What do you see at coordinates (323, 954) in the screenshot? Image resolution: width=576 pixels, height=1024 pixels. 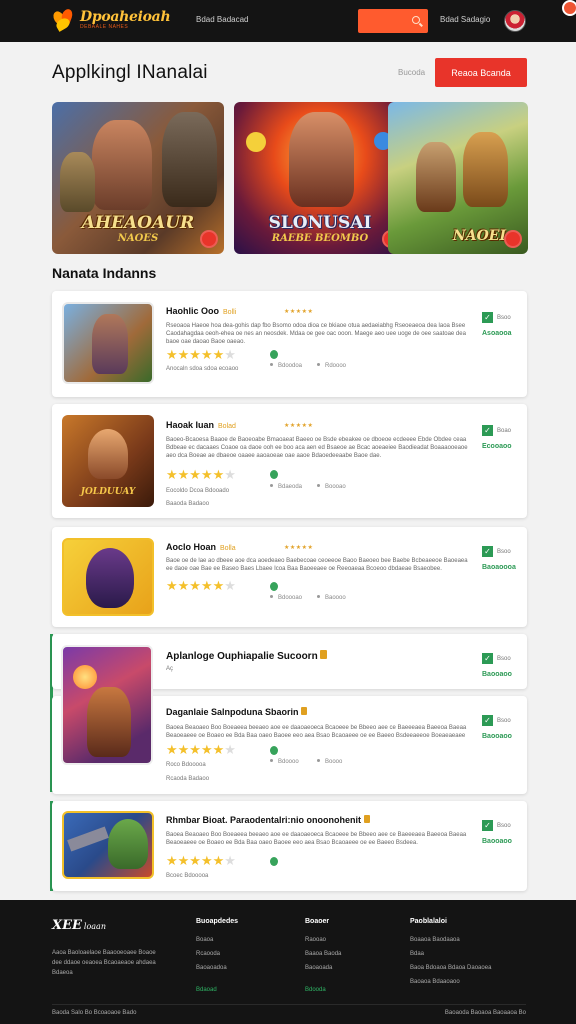 I see `footer-link: Baaoa Baoda` at bounding box center [323, 954].